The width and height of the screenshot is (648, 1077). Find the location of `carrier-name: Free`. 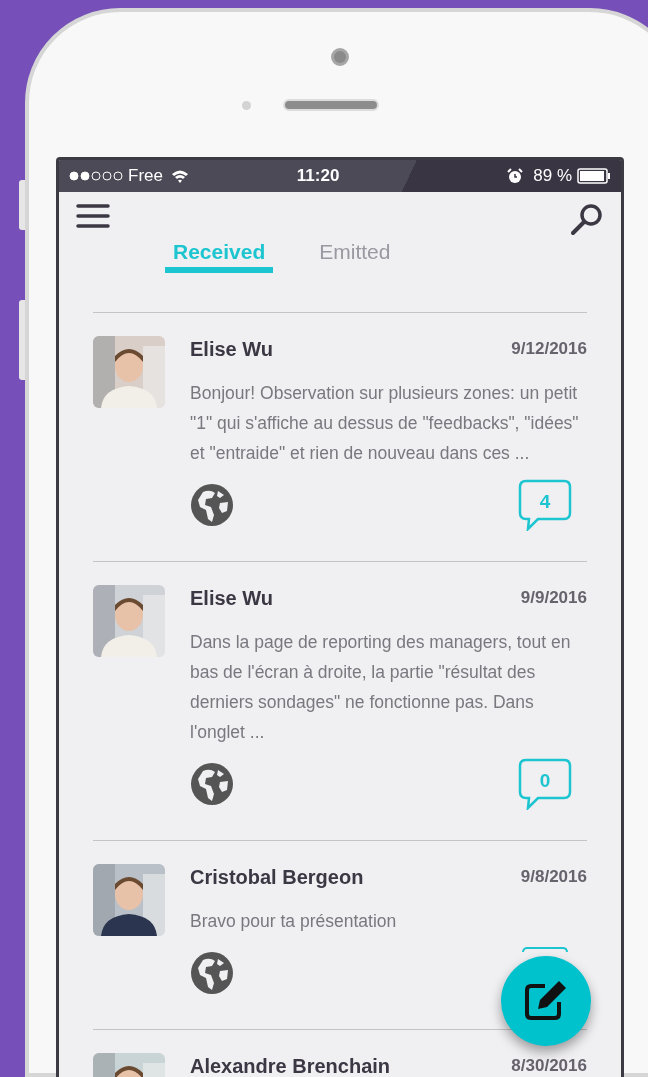

carrier-name: Free is located at coordinates (145, 176).